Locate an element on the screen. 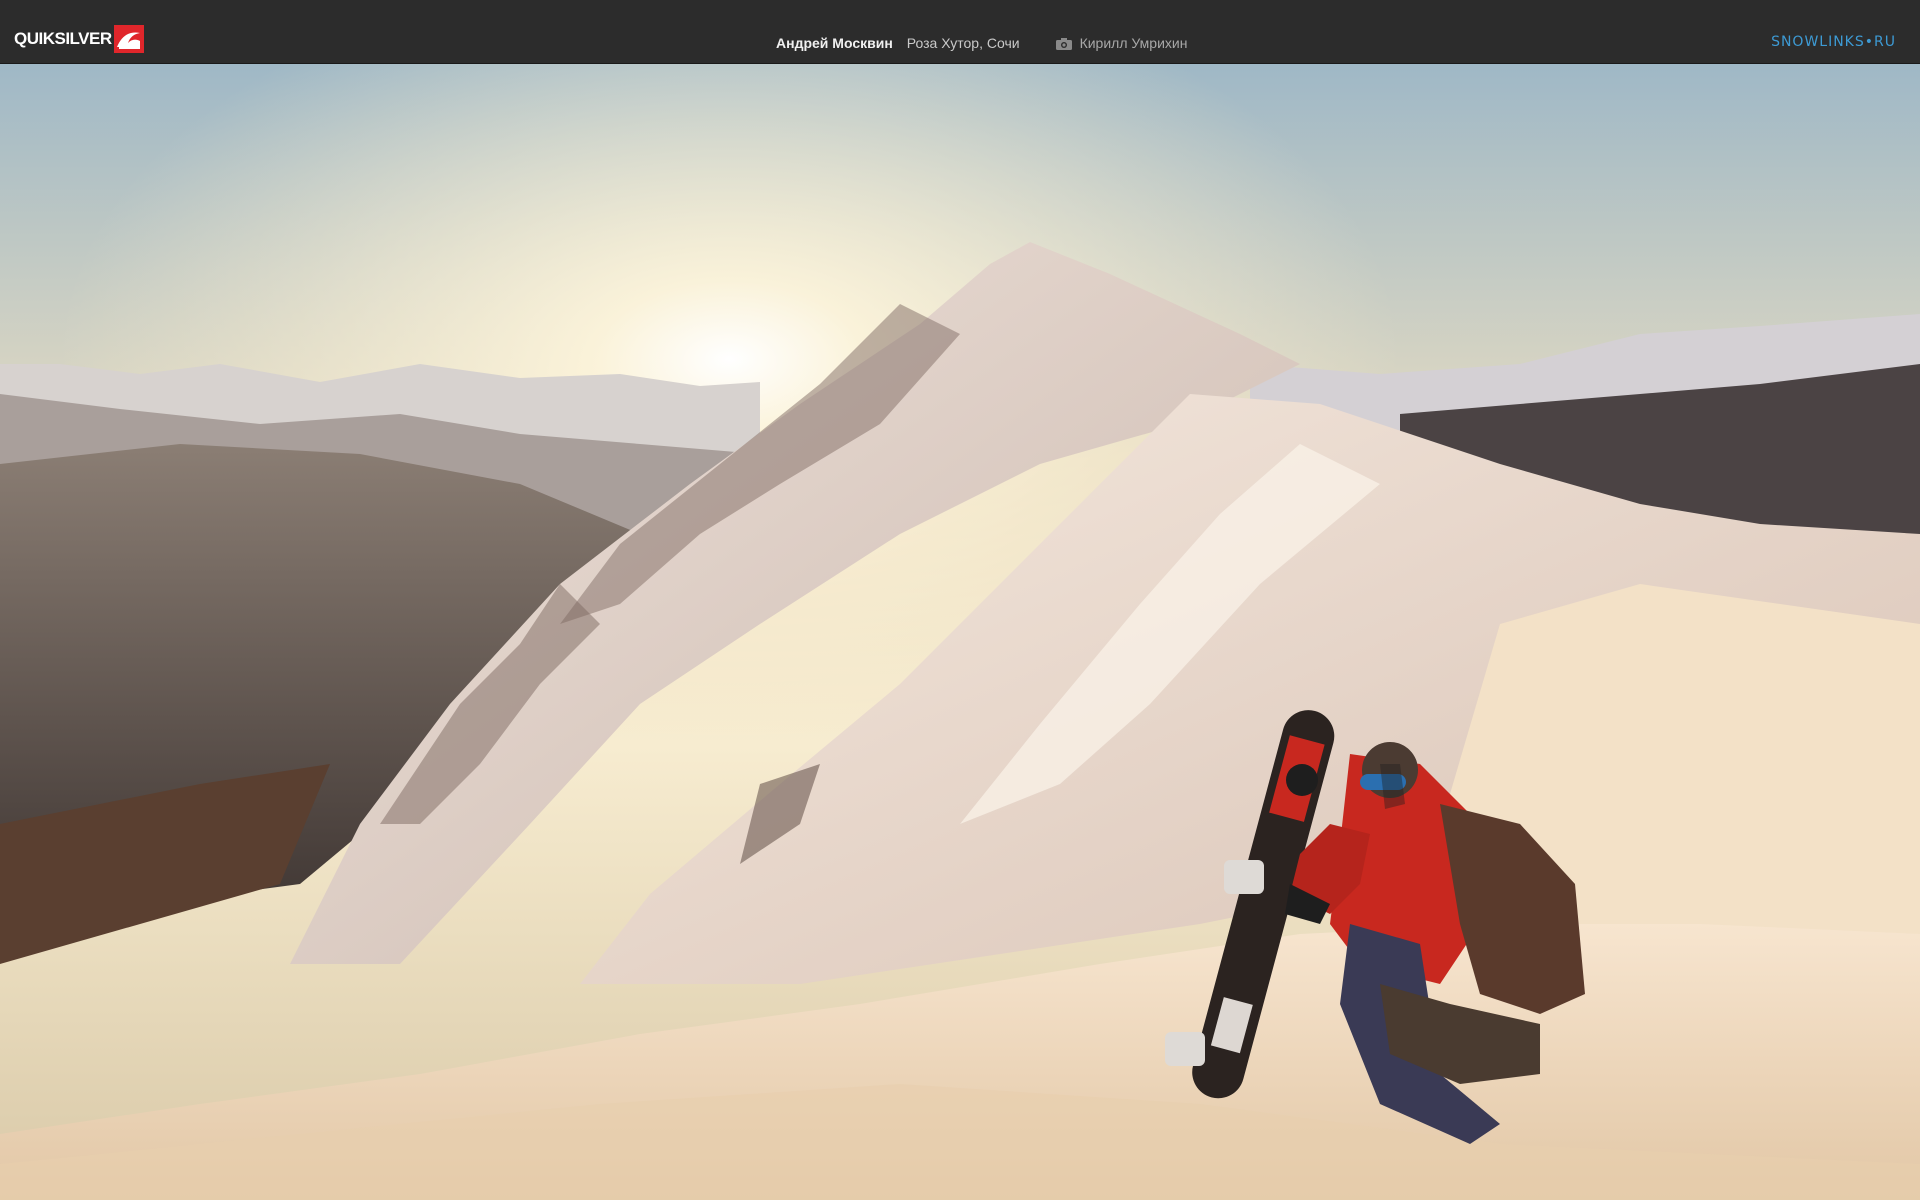 This screenshot has width=1920, height=1200. location-name: Роза Хутор, Сочи is located at coordinates (963, 43).